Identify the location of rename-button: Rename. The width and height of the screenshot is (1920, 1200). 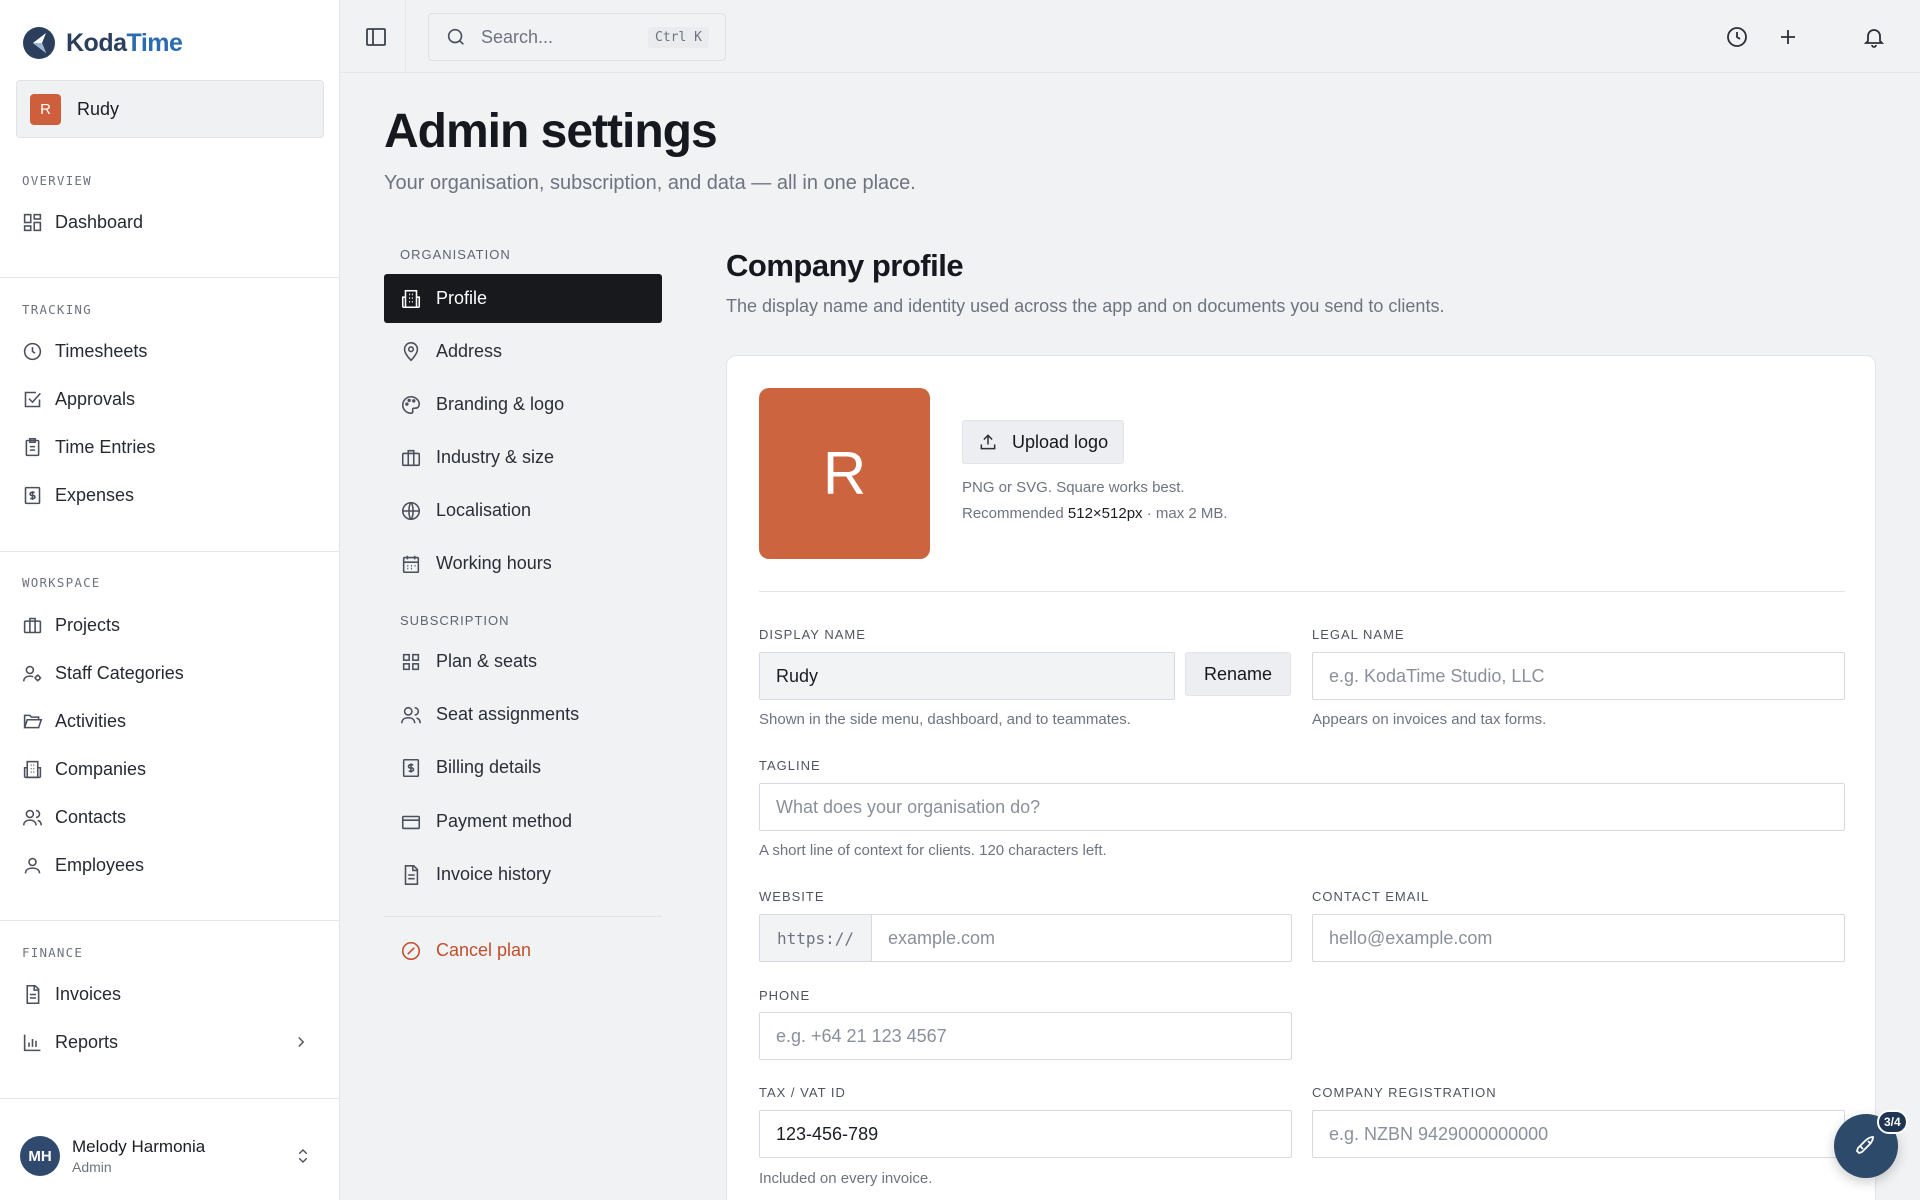
(1238, 674).